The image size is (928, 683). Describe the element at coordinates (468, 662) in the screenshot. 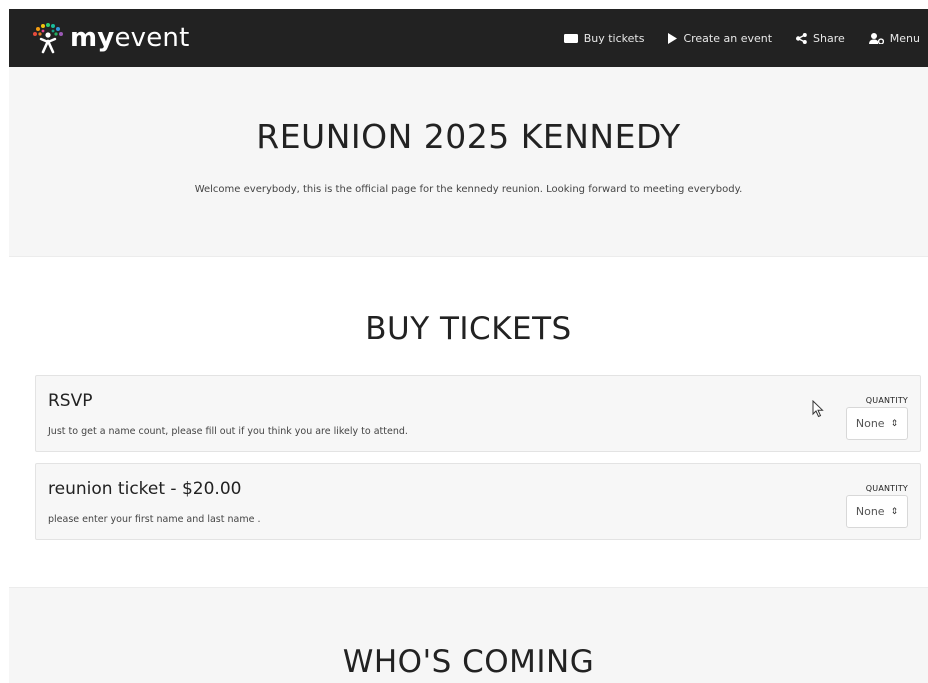

I see `whos-coming-heading: WHO'S COMING` at that location.